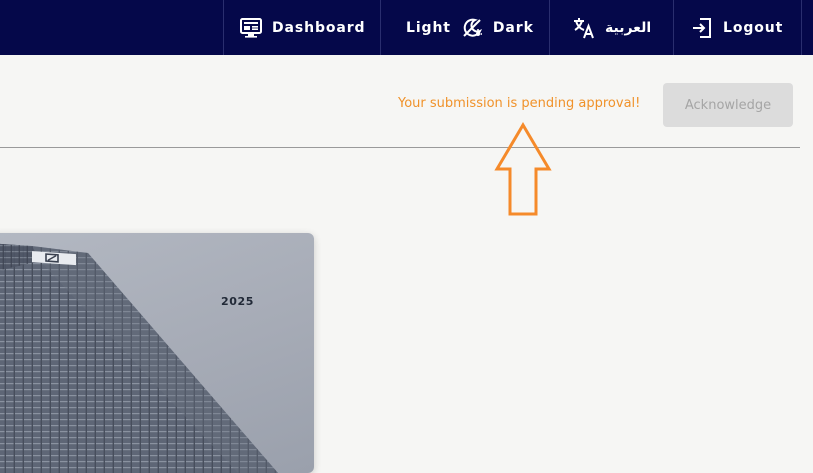  I want to click on pending-approval-message: Your submission is pending approval!, so click(519, 103).